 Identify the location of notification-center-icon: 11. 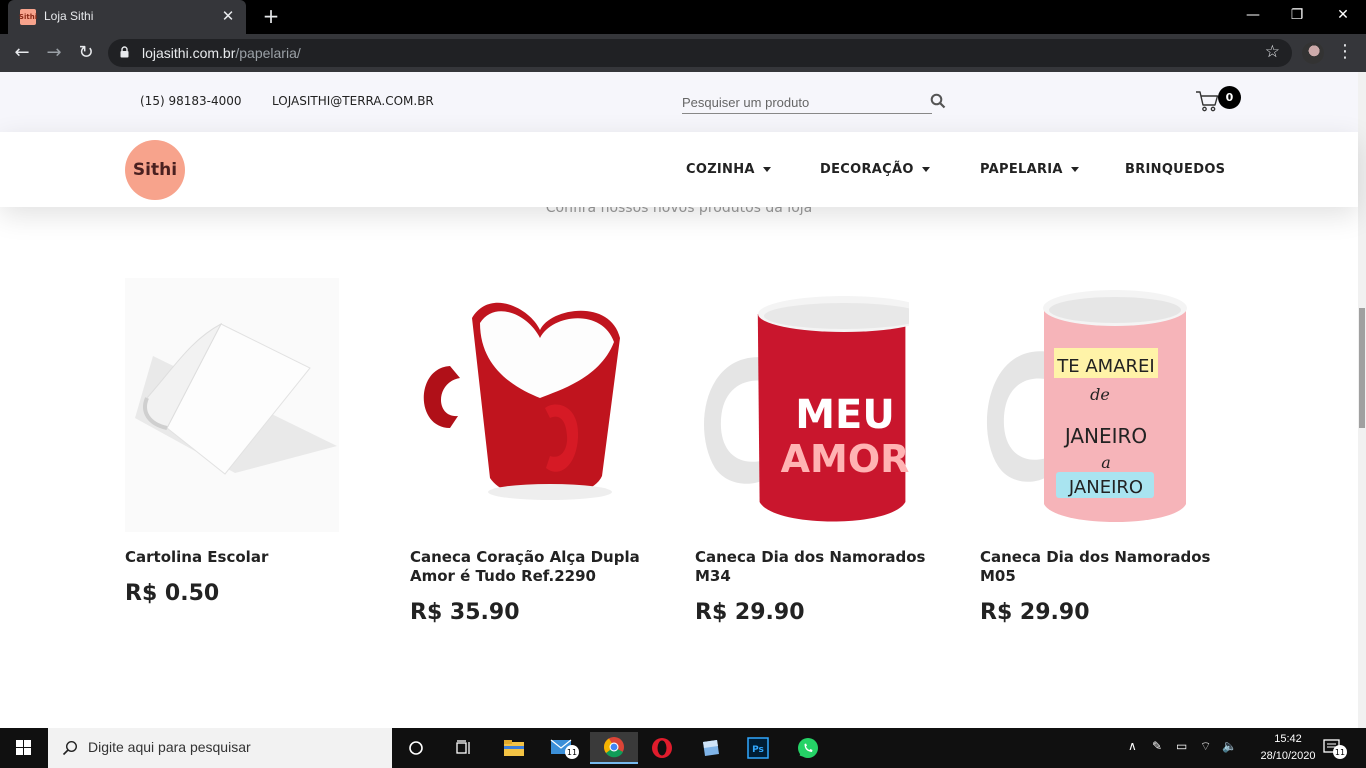
(1335, 748).